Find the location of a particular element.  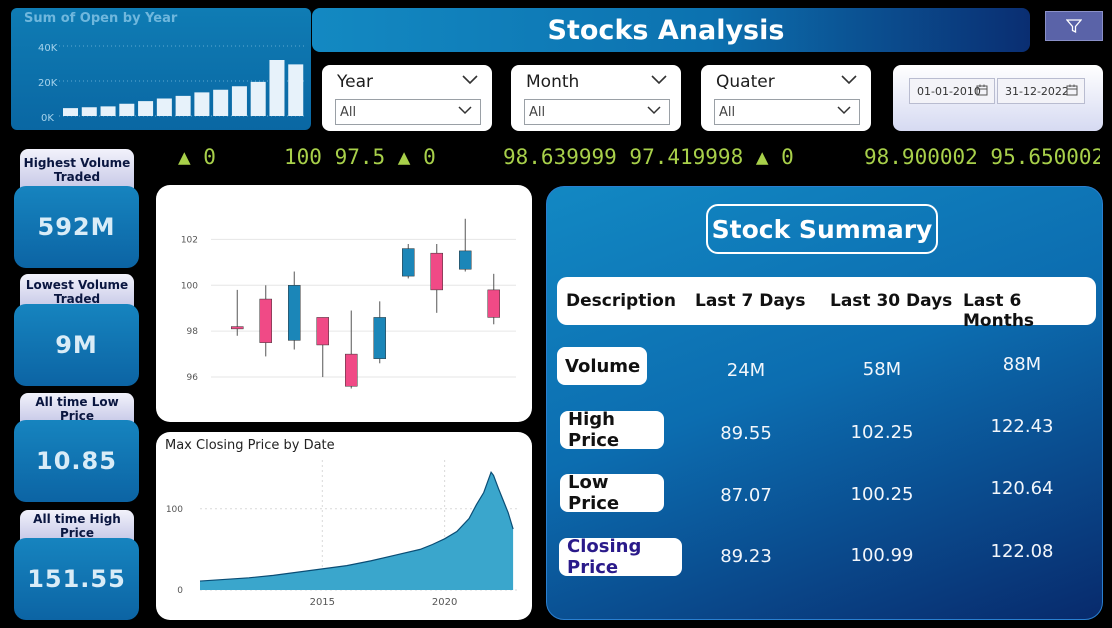

year-slicer: Year All is located at coordinates (407, 98).